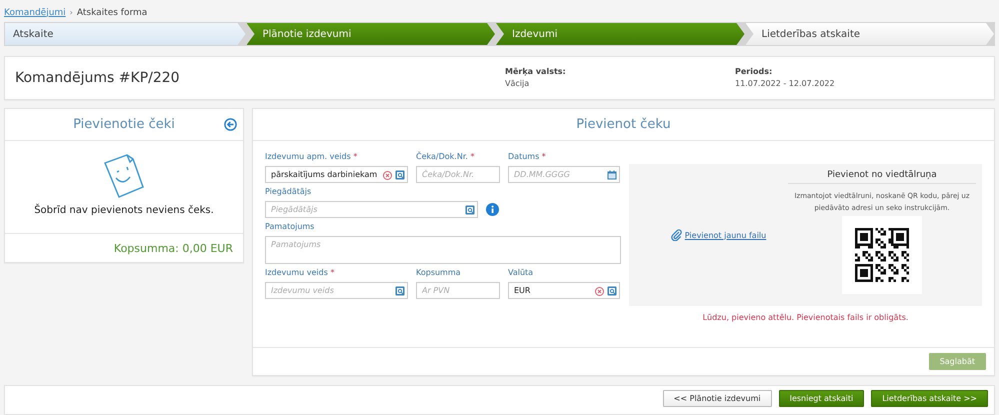 This screenshot has width=999, height=415. What do you see at coordinates (517, 84) in the screenshot?
I see `detail-value: Vācija` at bounding box center [517, 84].